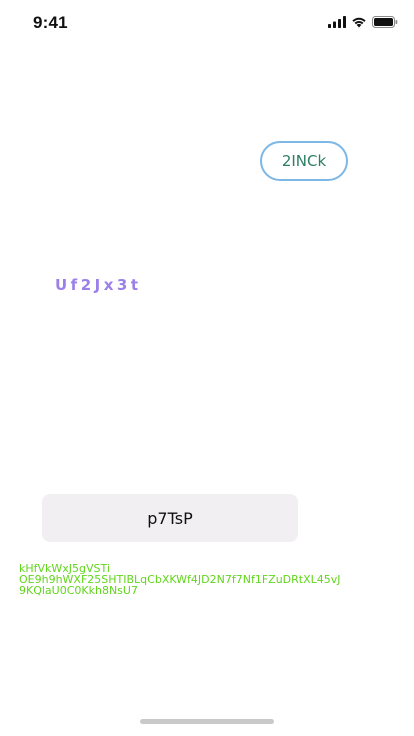 The width and height of the screenshot is (414, 736). I want to click on pill-button: 2INCk, so click(304, 161).